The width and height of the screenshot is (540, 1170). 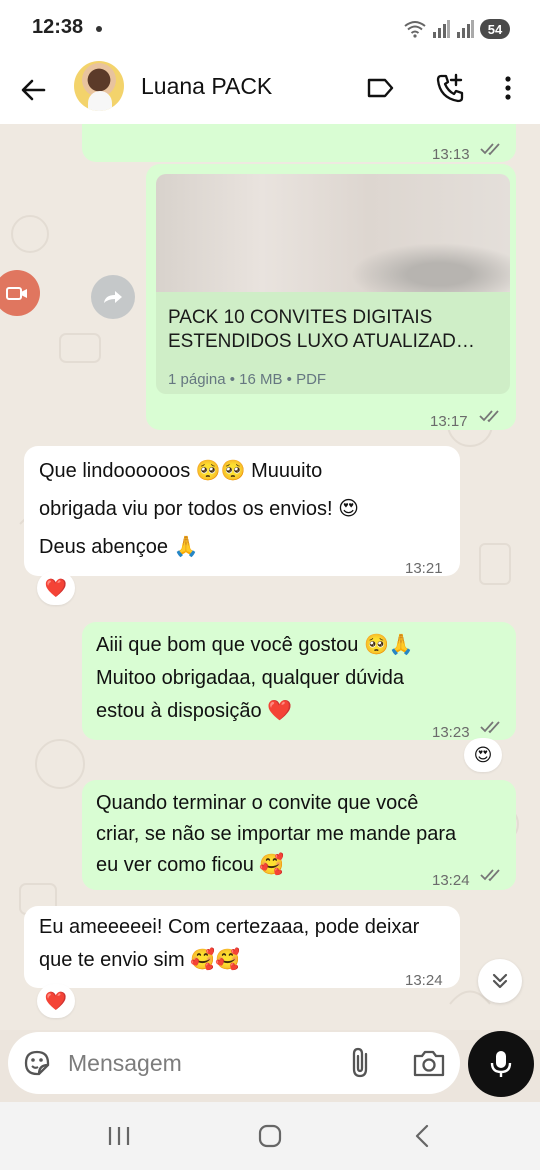 I want to click on forward-icon, so click(x=113, y=297).